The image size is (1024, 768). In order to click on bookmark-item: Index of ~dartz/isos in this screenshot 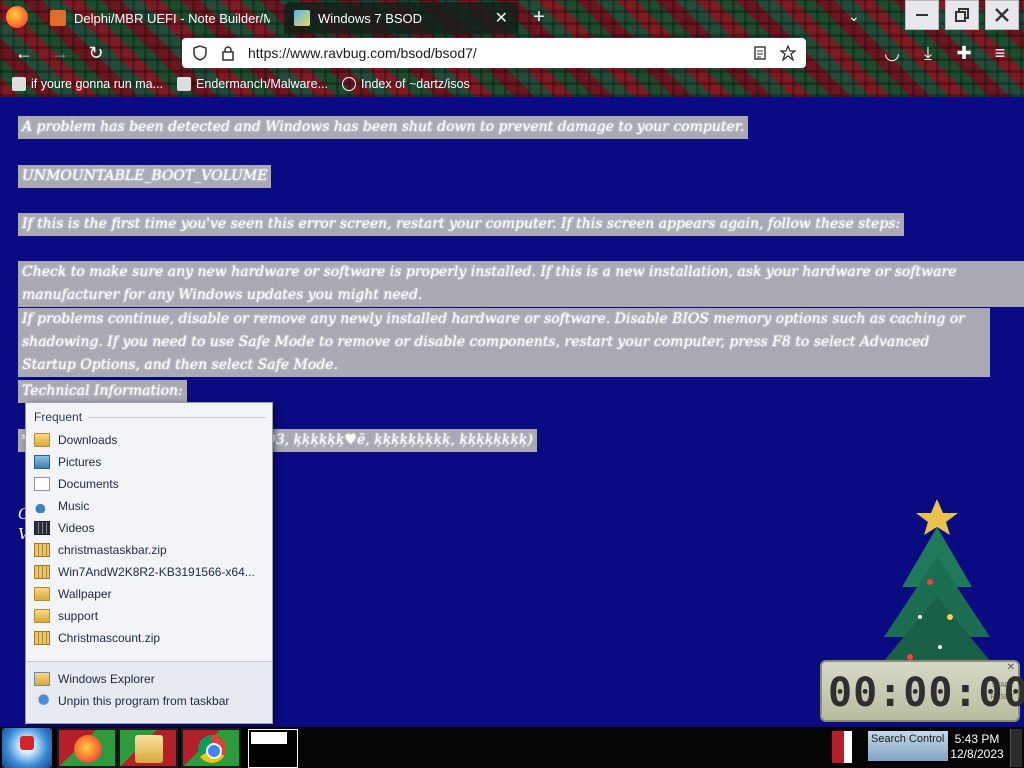, I will do `click(406, 84)`.